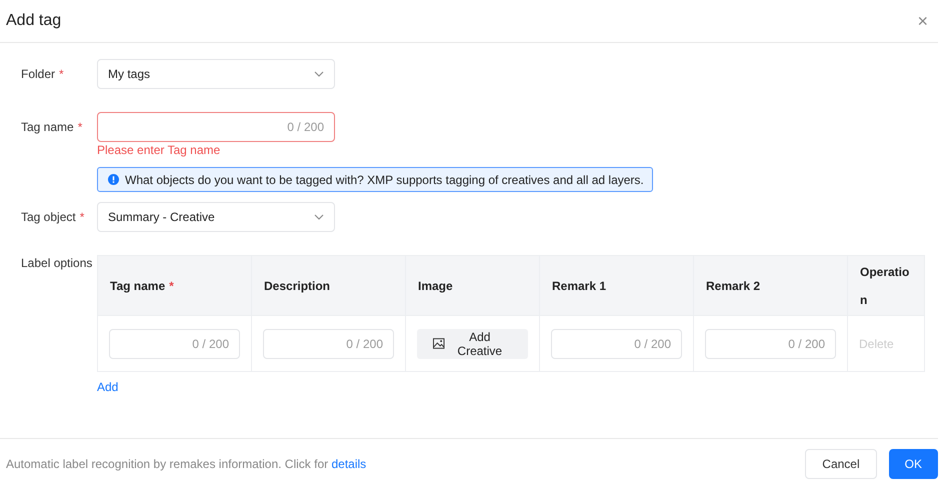 The height and width of the screenshot is (489, 943). What do you see at coordinates (186, 464) in the screenshot?
I see `footer-note: Automatic label recognition by remakes information. Click for details` at bounding box center [186, 464].